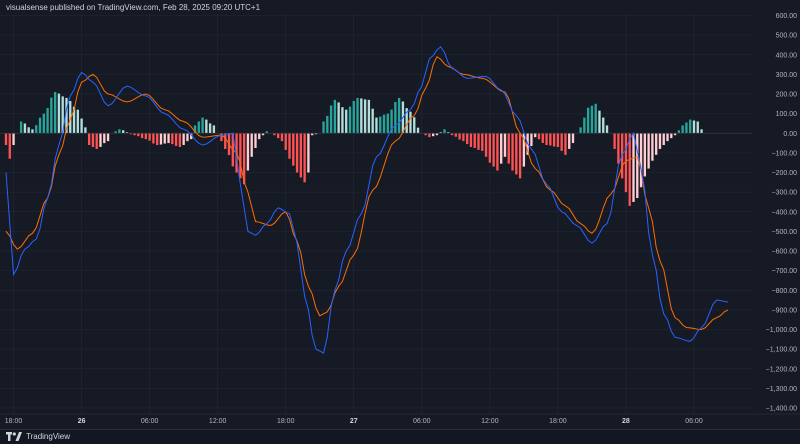  Describe the element at coordinates (787, 55) in the screenshot. I see `y-tick-label: 400.00` at that location.